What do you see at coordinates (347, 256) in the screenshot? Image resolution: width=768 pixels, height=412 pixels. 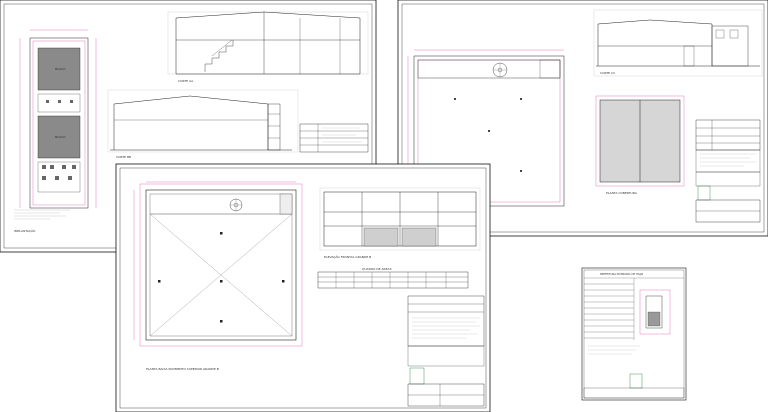 I see `front-facade-label: ELEVAÇÃO FRONTAL GRANDE B` at bounding box center [347, 256].